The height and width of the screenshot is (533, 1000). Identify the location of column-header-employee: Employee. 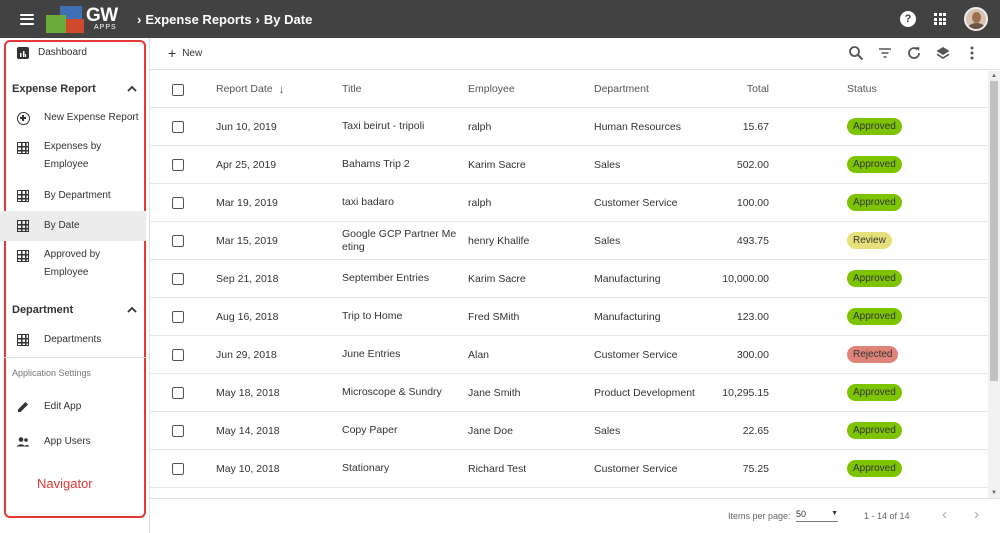
(528, 89).